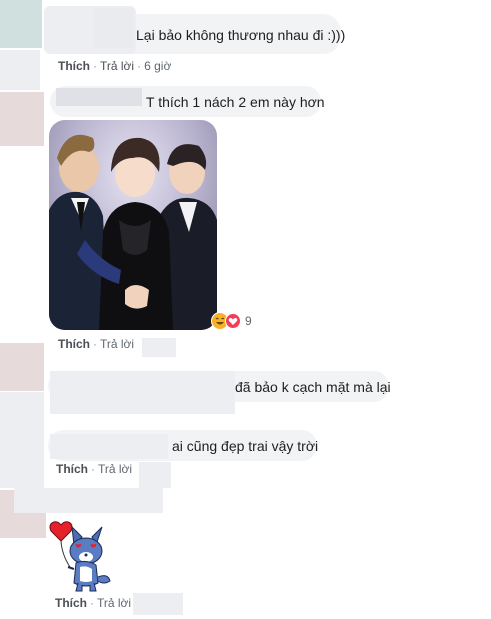  I want to click on wolf-heart-balloon-icon, so click(80, 556).